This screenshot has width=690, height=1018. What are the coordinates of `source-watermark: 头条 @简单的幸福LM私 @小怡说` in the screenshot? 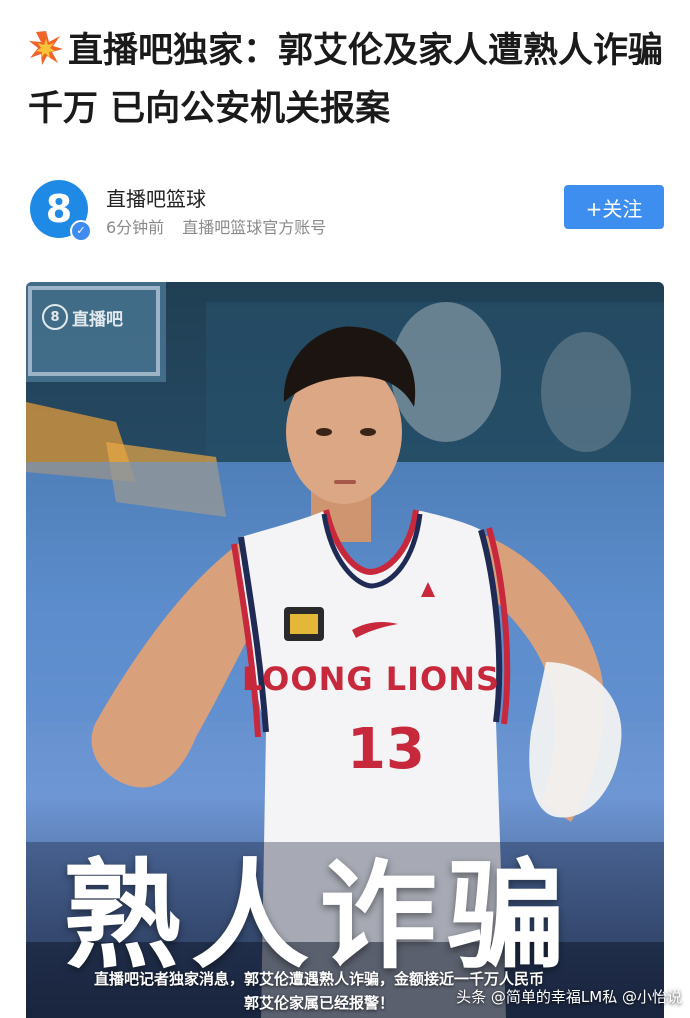 It's located at (569, 997).